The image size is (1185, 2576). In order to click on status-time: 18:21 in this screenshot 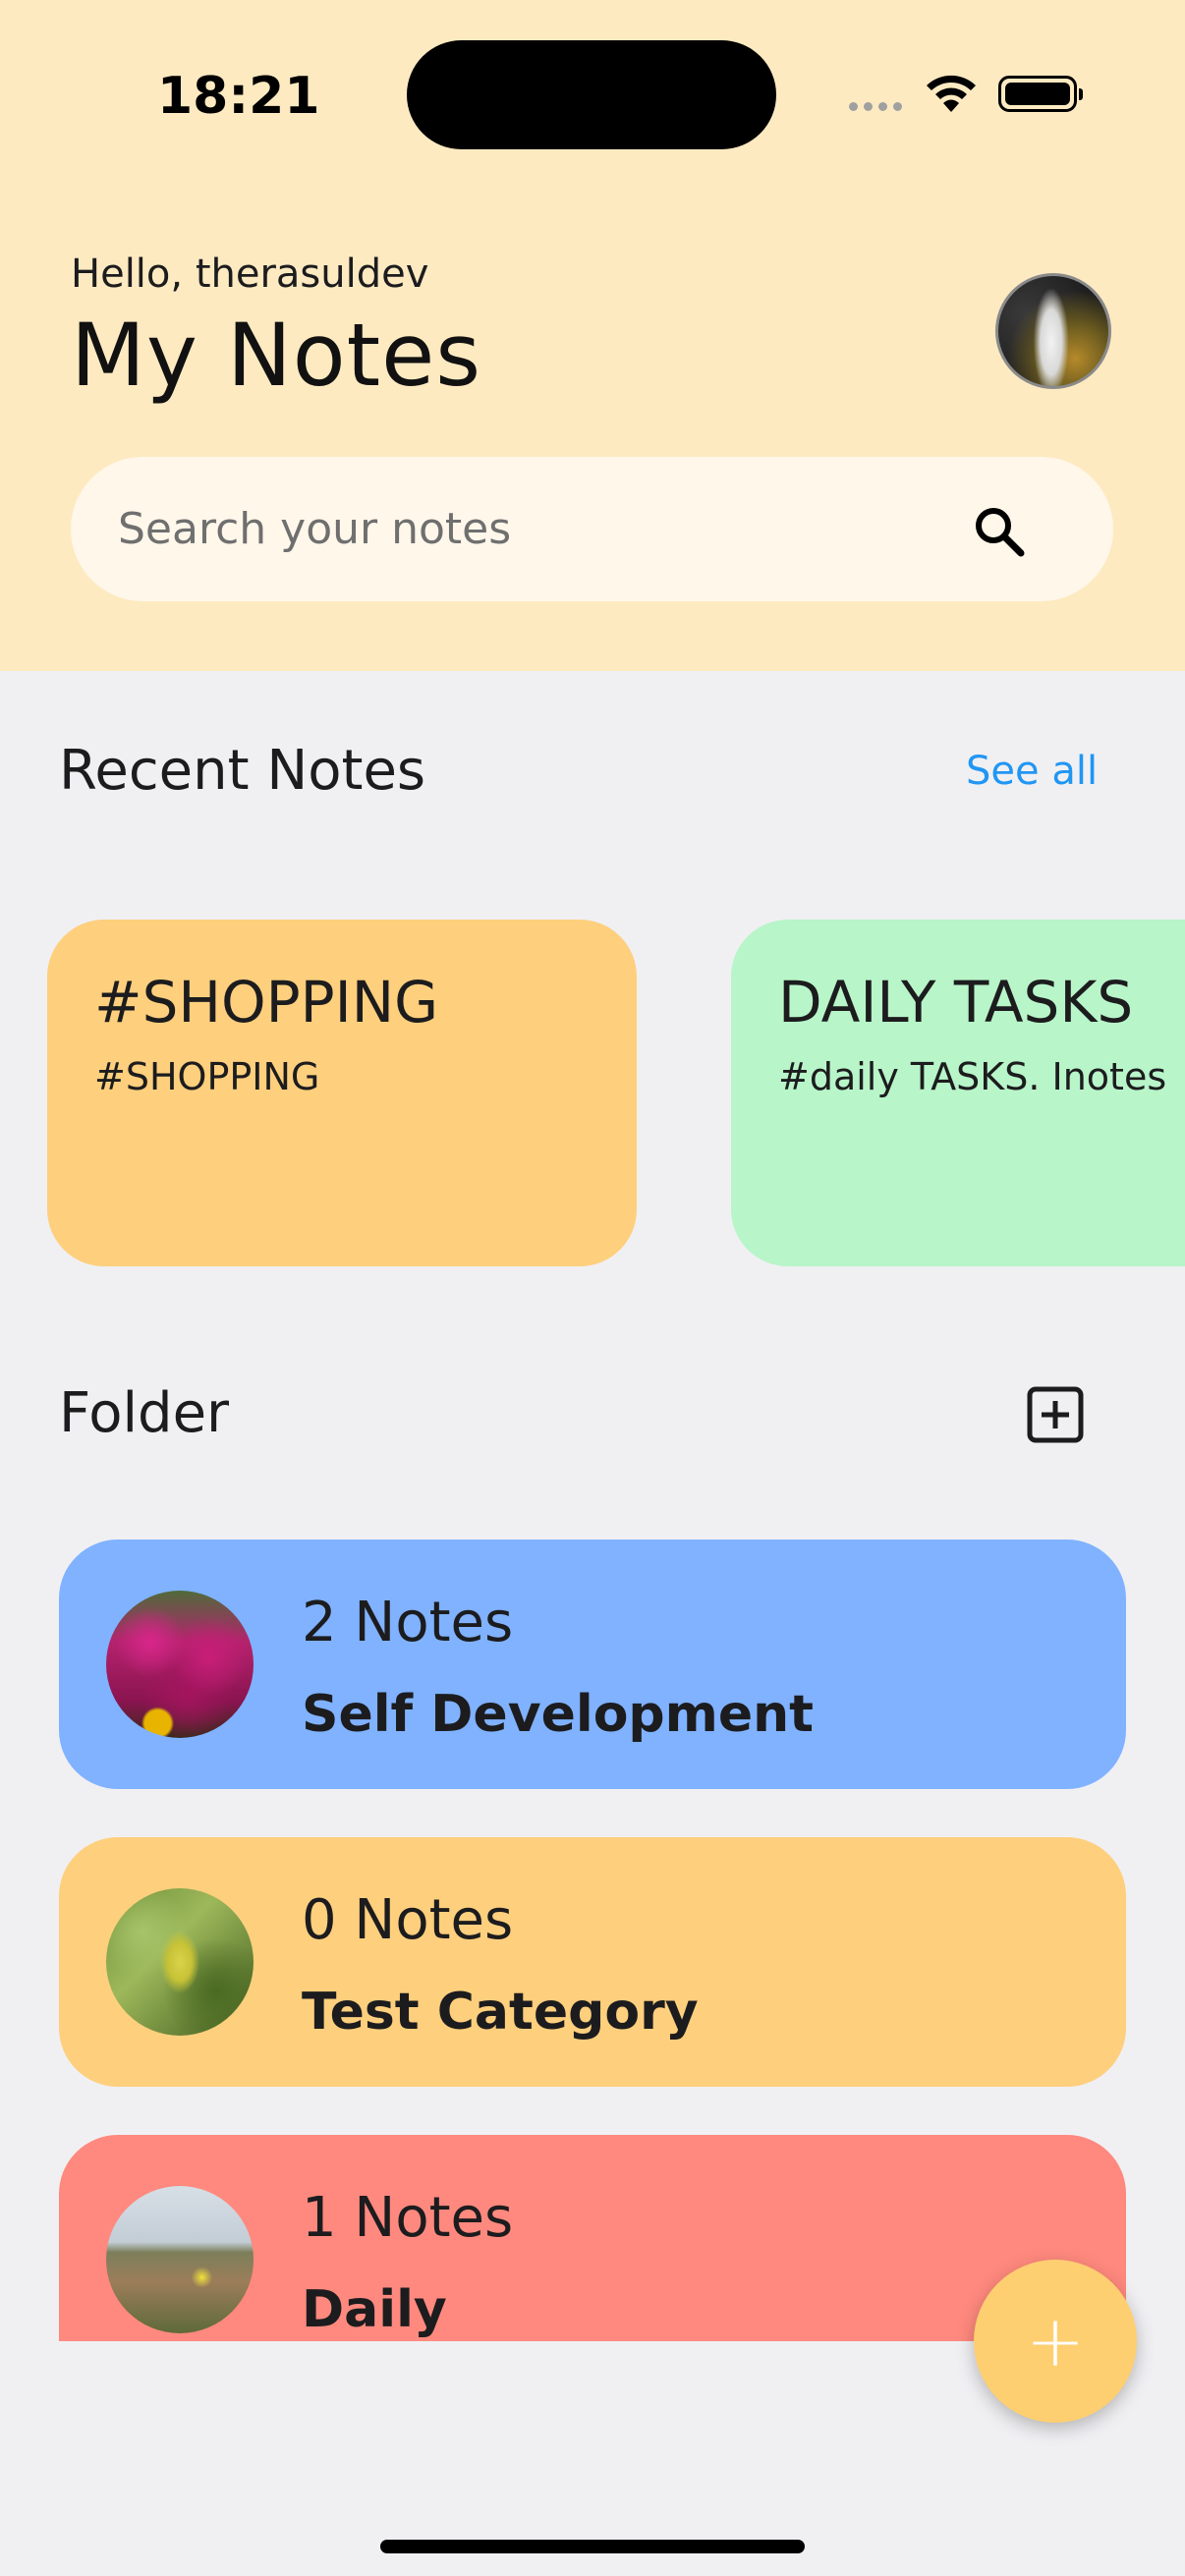, I will do `click(239, 96)`.